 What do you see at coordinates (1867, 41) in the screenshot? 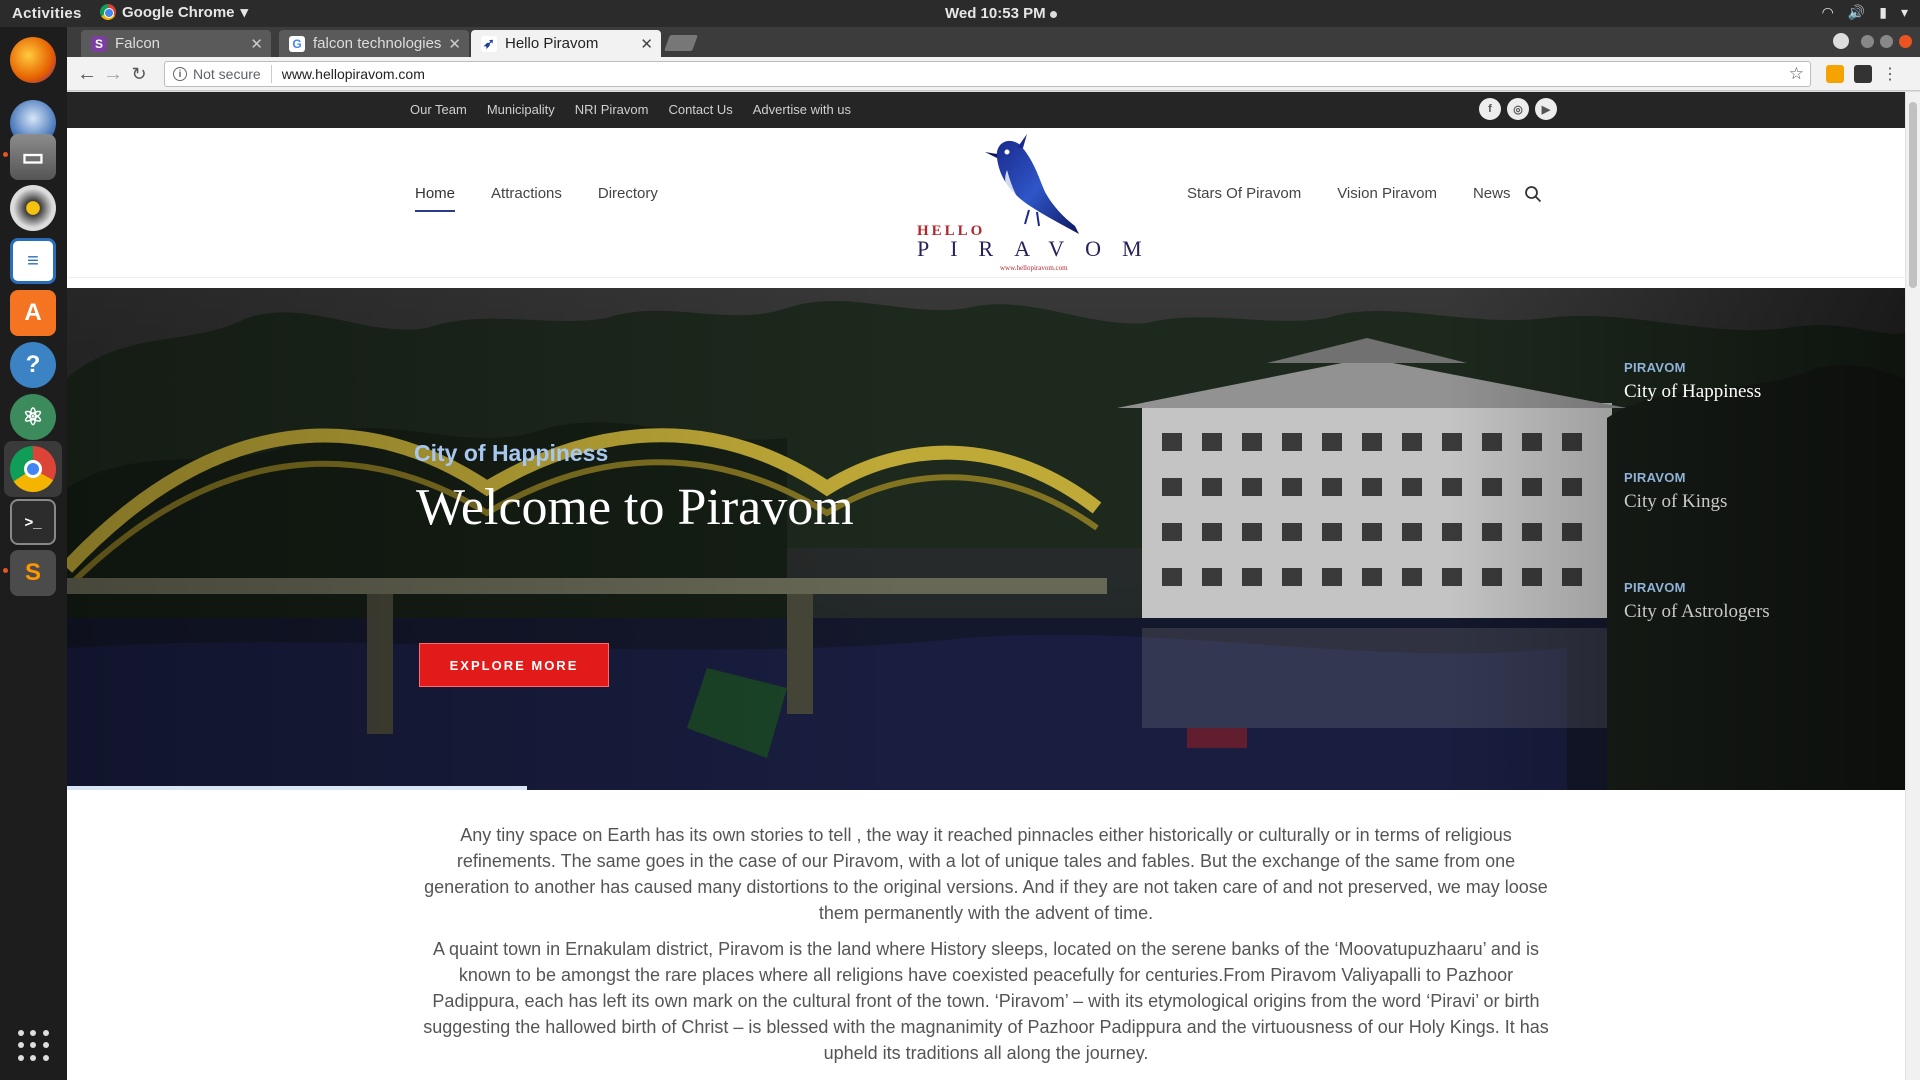
I see `minimize-button` at bounding box center [1867, 41].